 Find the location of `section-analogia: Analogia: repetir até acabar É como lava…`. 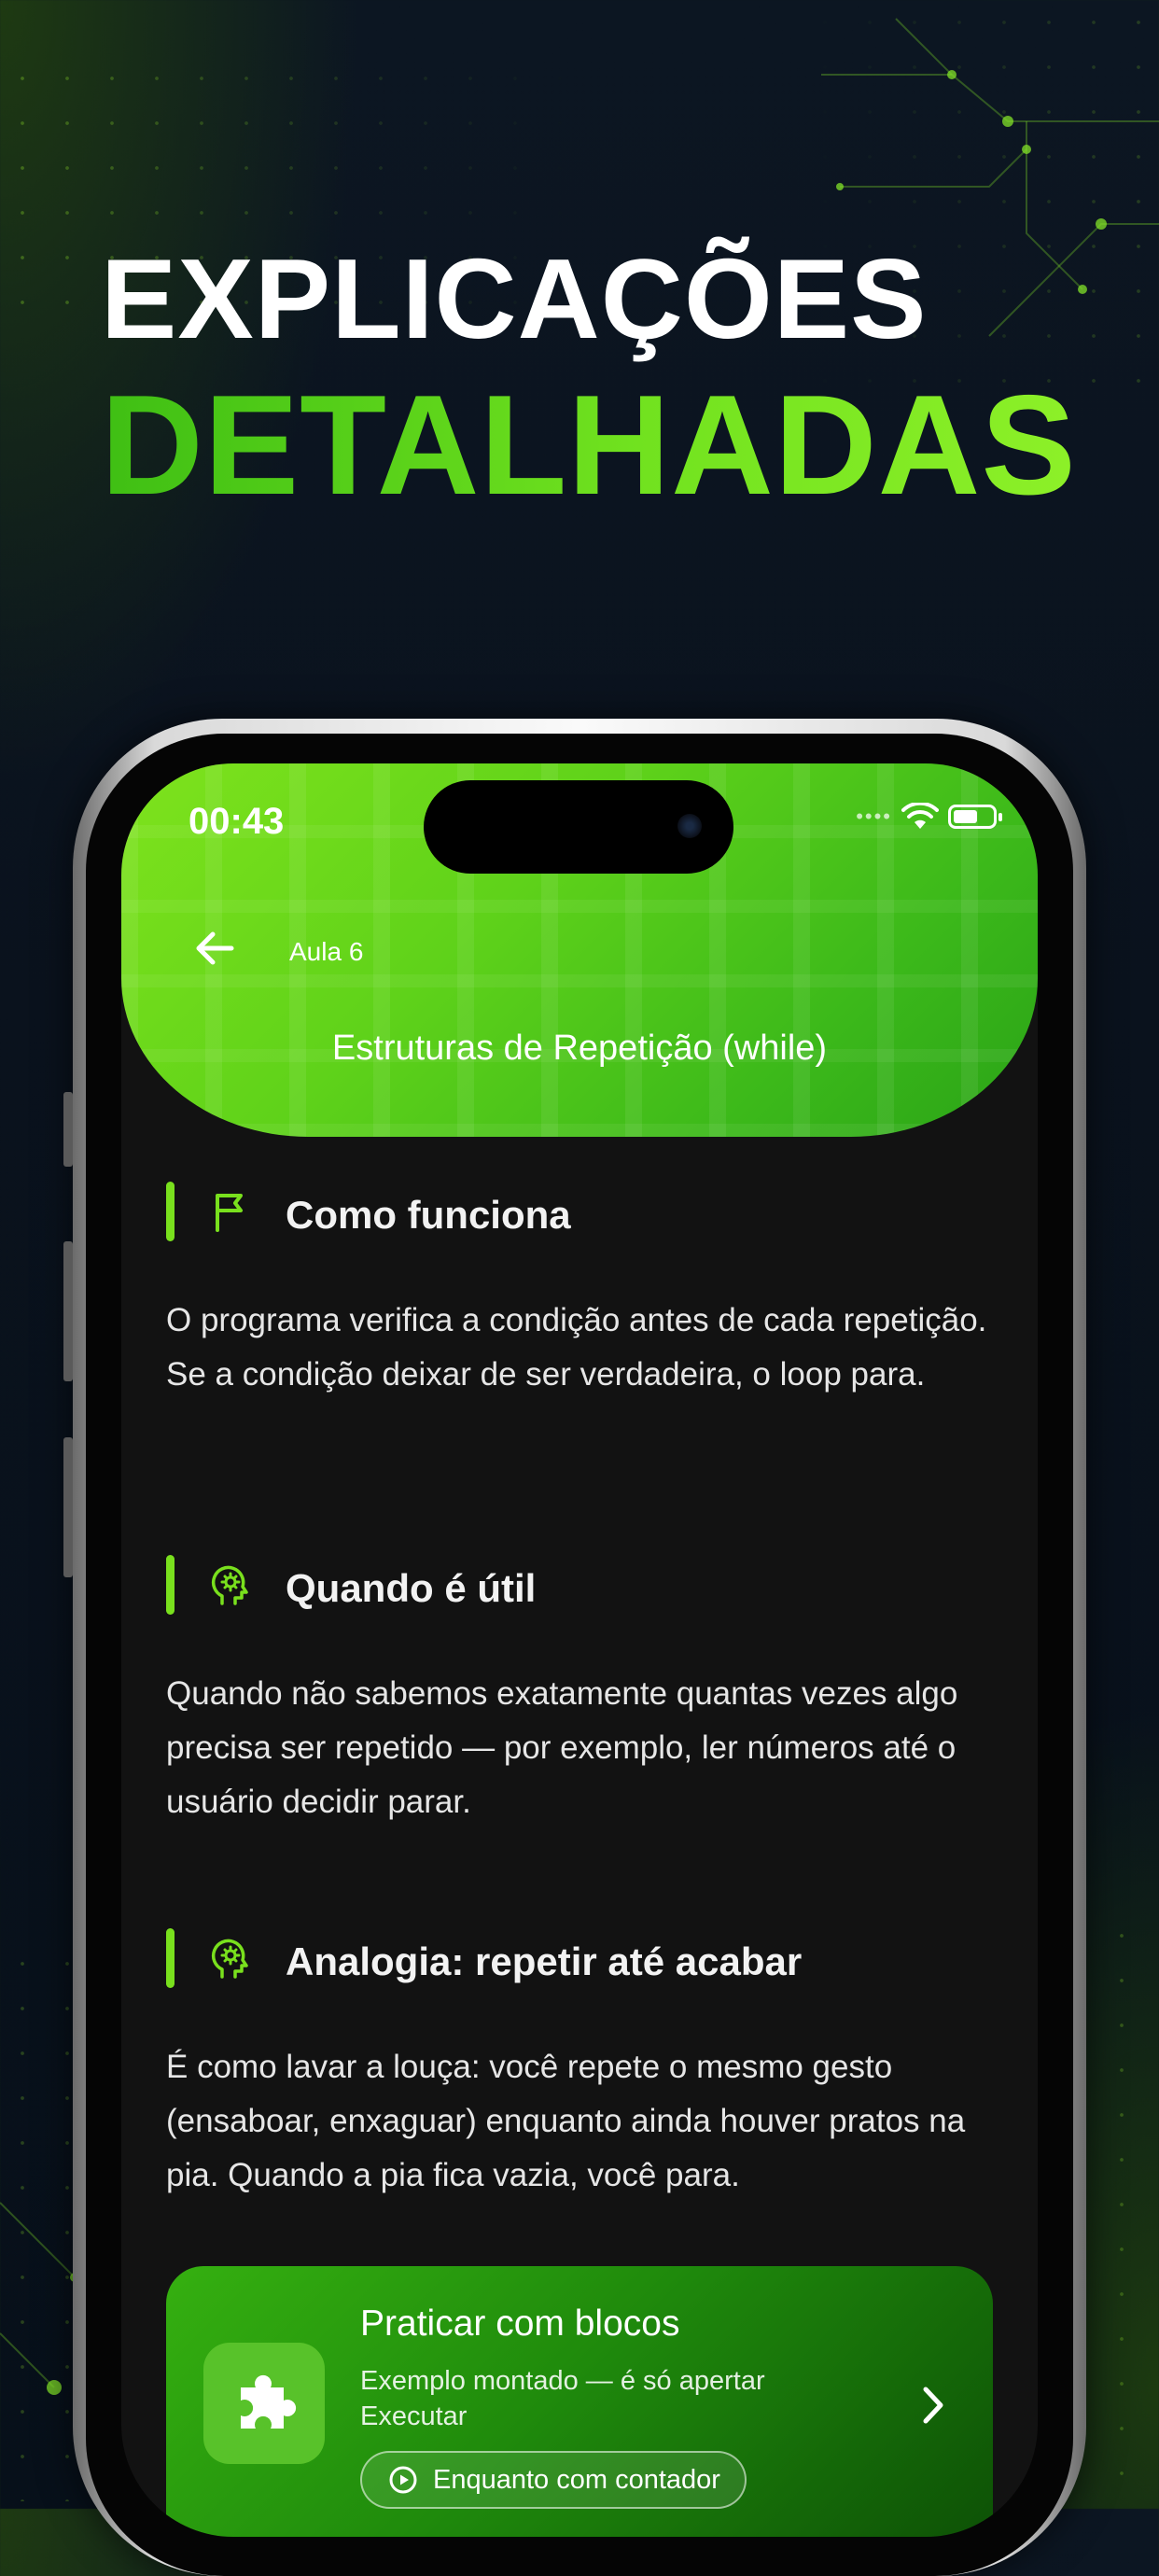

section-analogia: Analogia: repetir até acabar É como lava… is located at coordinates (576, 2065).